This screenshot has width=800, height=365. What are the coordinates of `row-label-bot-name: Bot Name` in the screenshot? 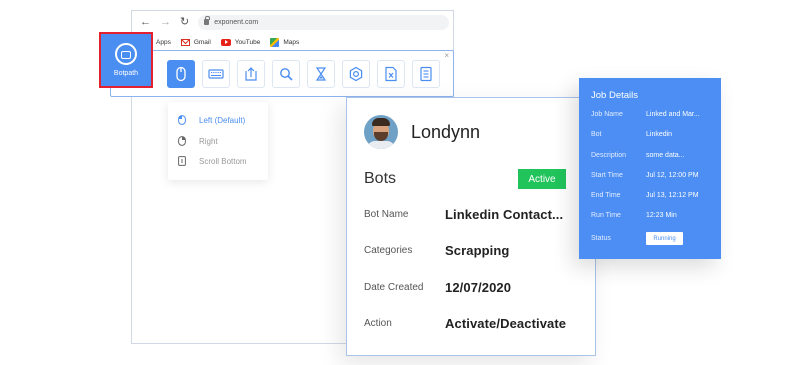 It's located at (386, 214).